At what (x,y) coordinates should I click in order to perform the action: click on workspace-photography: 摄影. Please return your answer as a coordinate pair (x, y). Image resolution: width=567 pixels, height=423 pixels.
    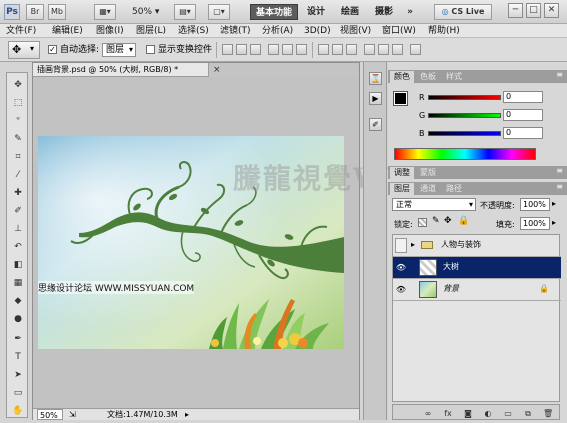
    Looking at the image, I should click on (384, 12).